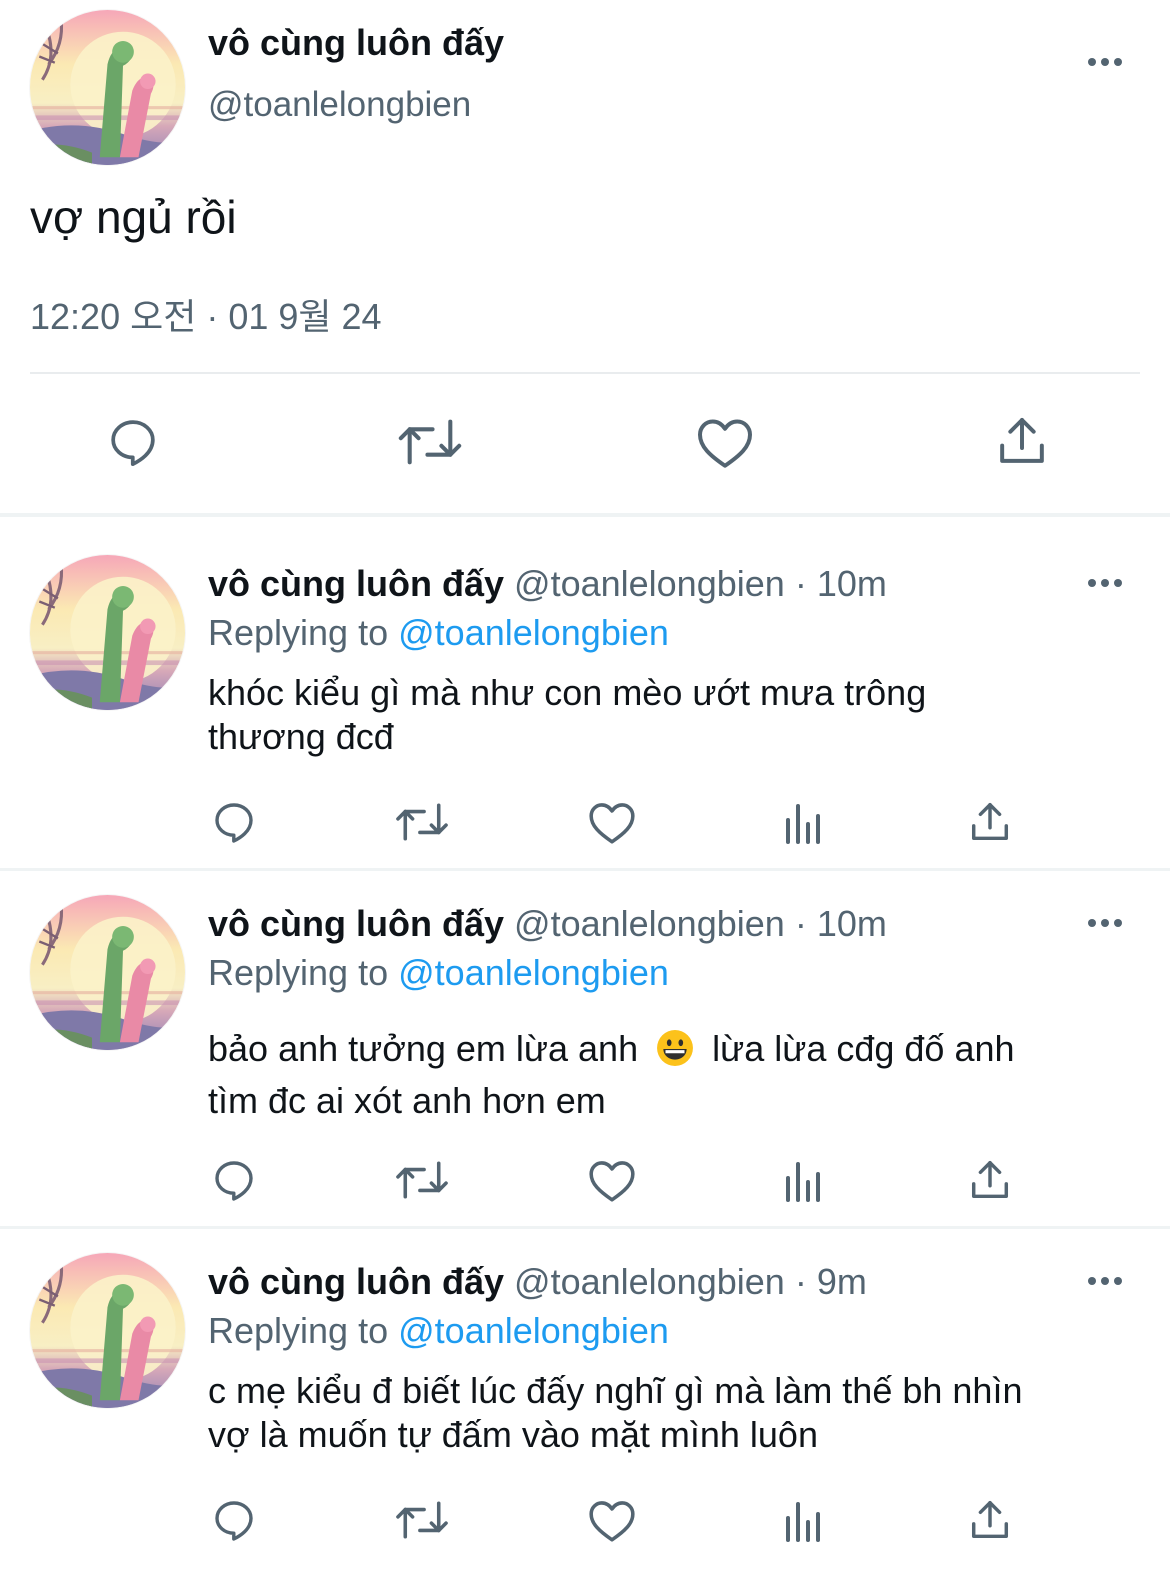 The image size is (1170, 1590). Describe the element at coordinates (407, 1100) in the screenshot. I see `tweet-text-line: tìm đc ai xót anh hơn em` at that location.